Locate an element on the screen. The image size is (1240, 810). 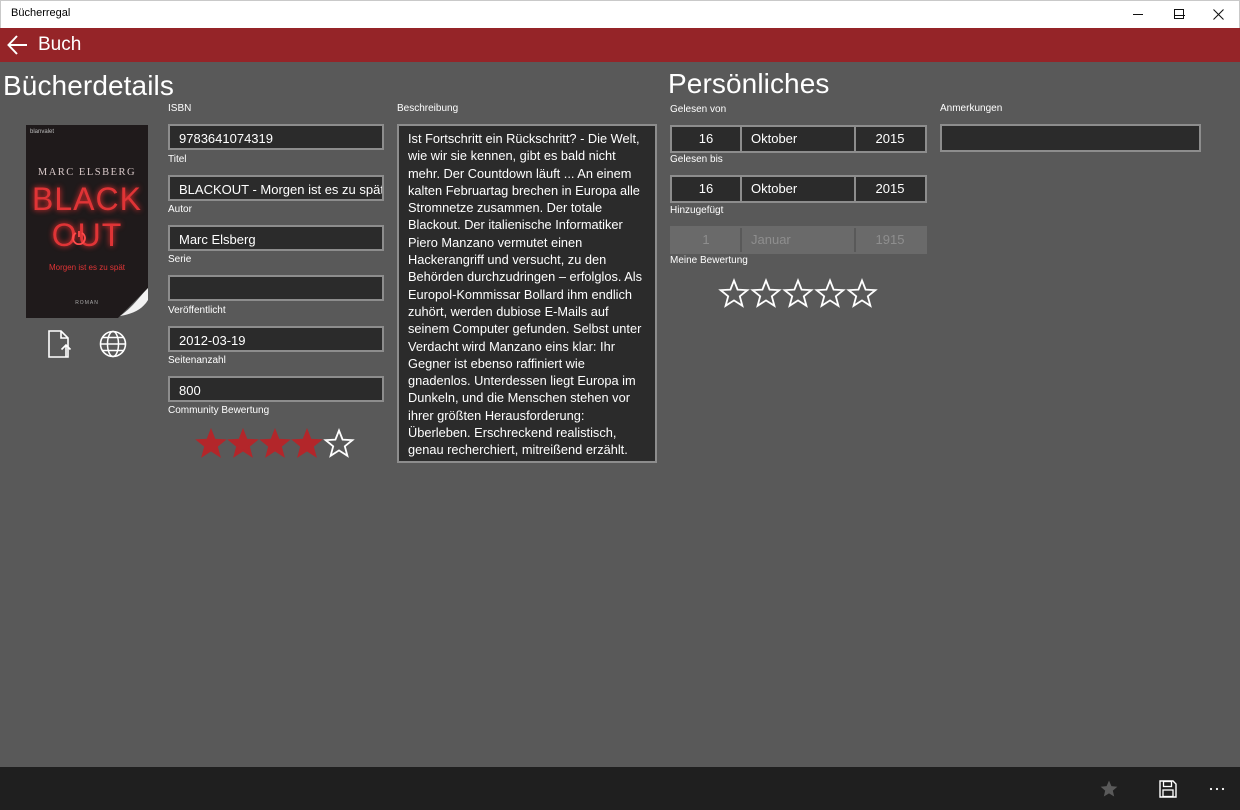
minimize-icon is located at coordinates (1137, 14).